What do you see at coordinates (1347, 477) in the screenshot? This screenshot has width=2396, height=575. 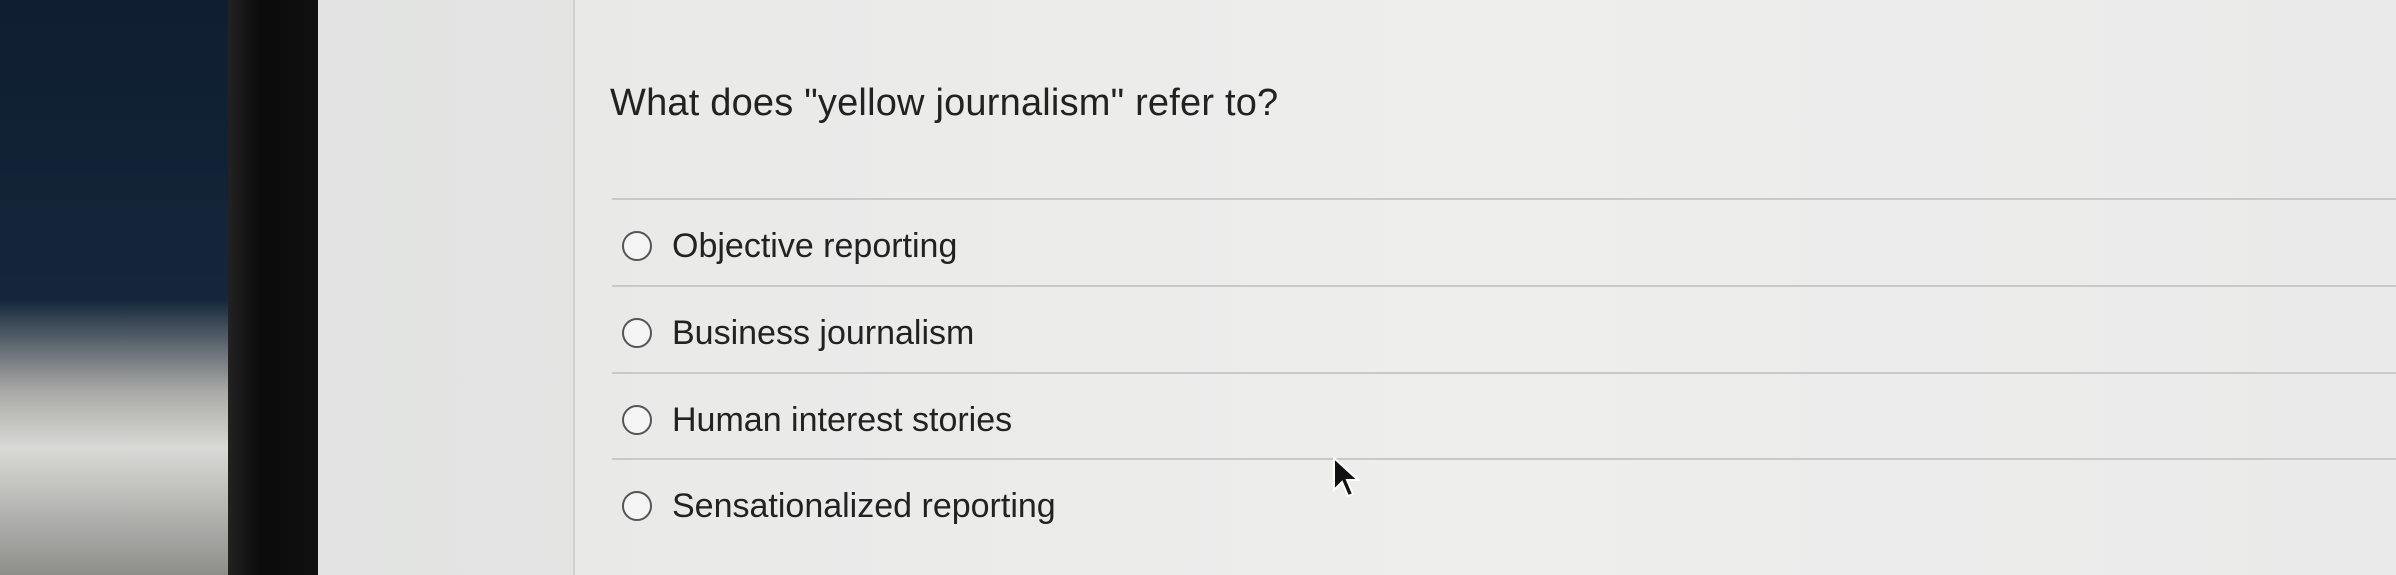 I see `mouse-cursor-icon` at bounding box center [1347, 477].